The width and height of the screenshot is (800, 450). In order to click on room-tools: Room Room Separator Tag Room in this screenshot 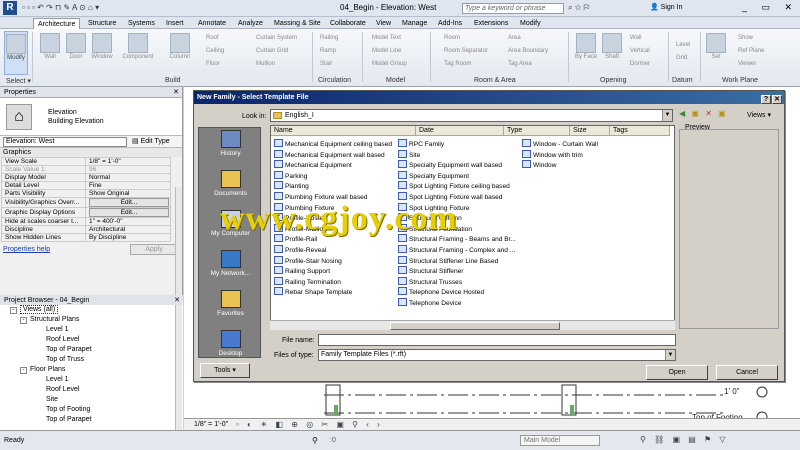, I will do `click(466, 51)`.